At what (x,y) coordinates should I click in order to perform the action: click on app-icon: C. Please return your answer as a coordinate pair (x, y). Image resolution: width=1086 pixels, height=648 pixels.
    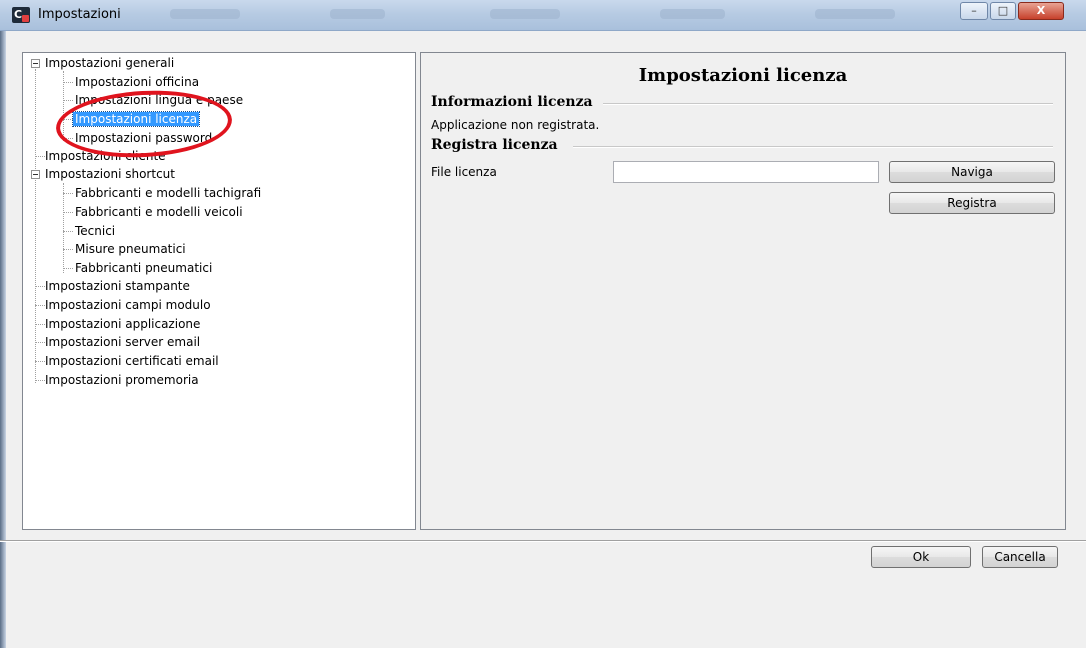
    Looking at the image, I should click on (21, 15).